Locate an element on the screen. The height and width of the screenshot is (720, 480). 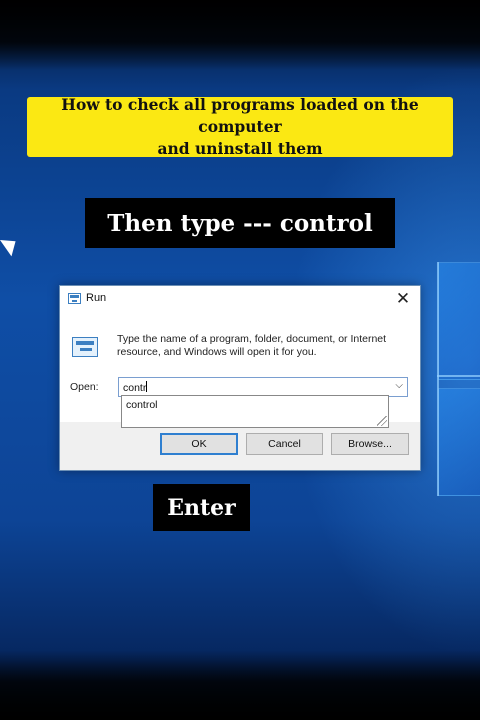
autocomplete-dropdown: control is located at coordinates (255, 411).